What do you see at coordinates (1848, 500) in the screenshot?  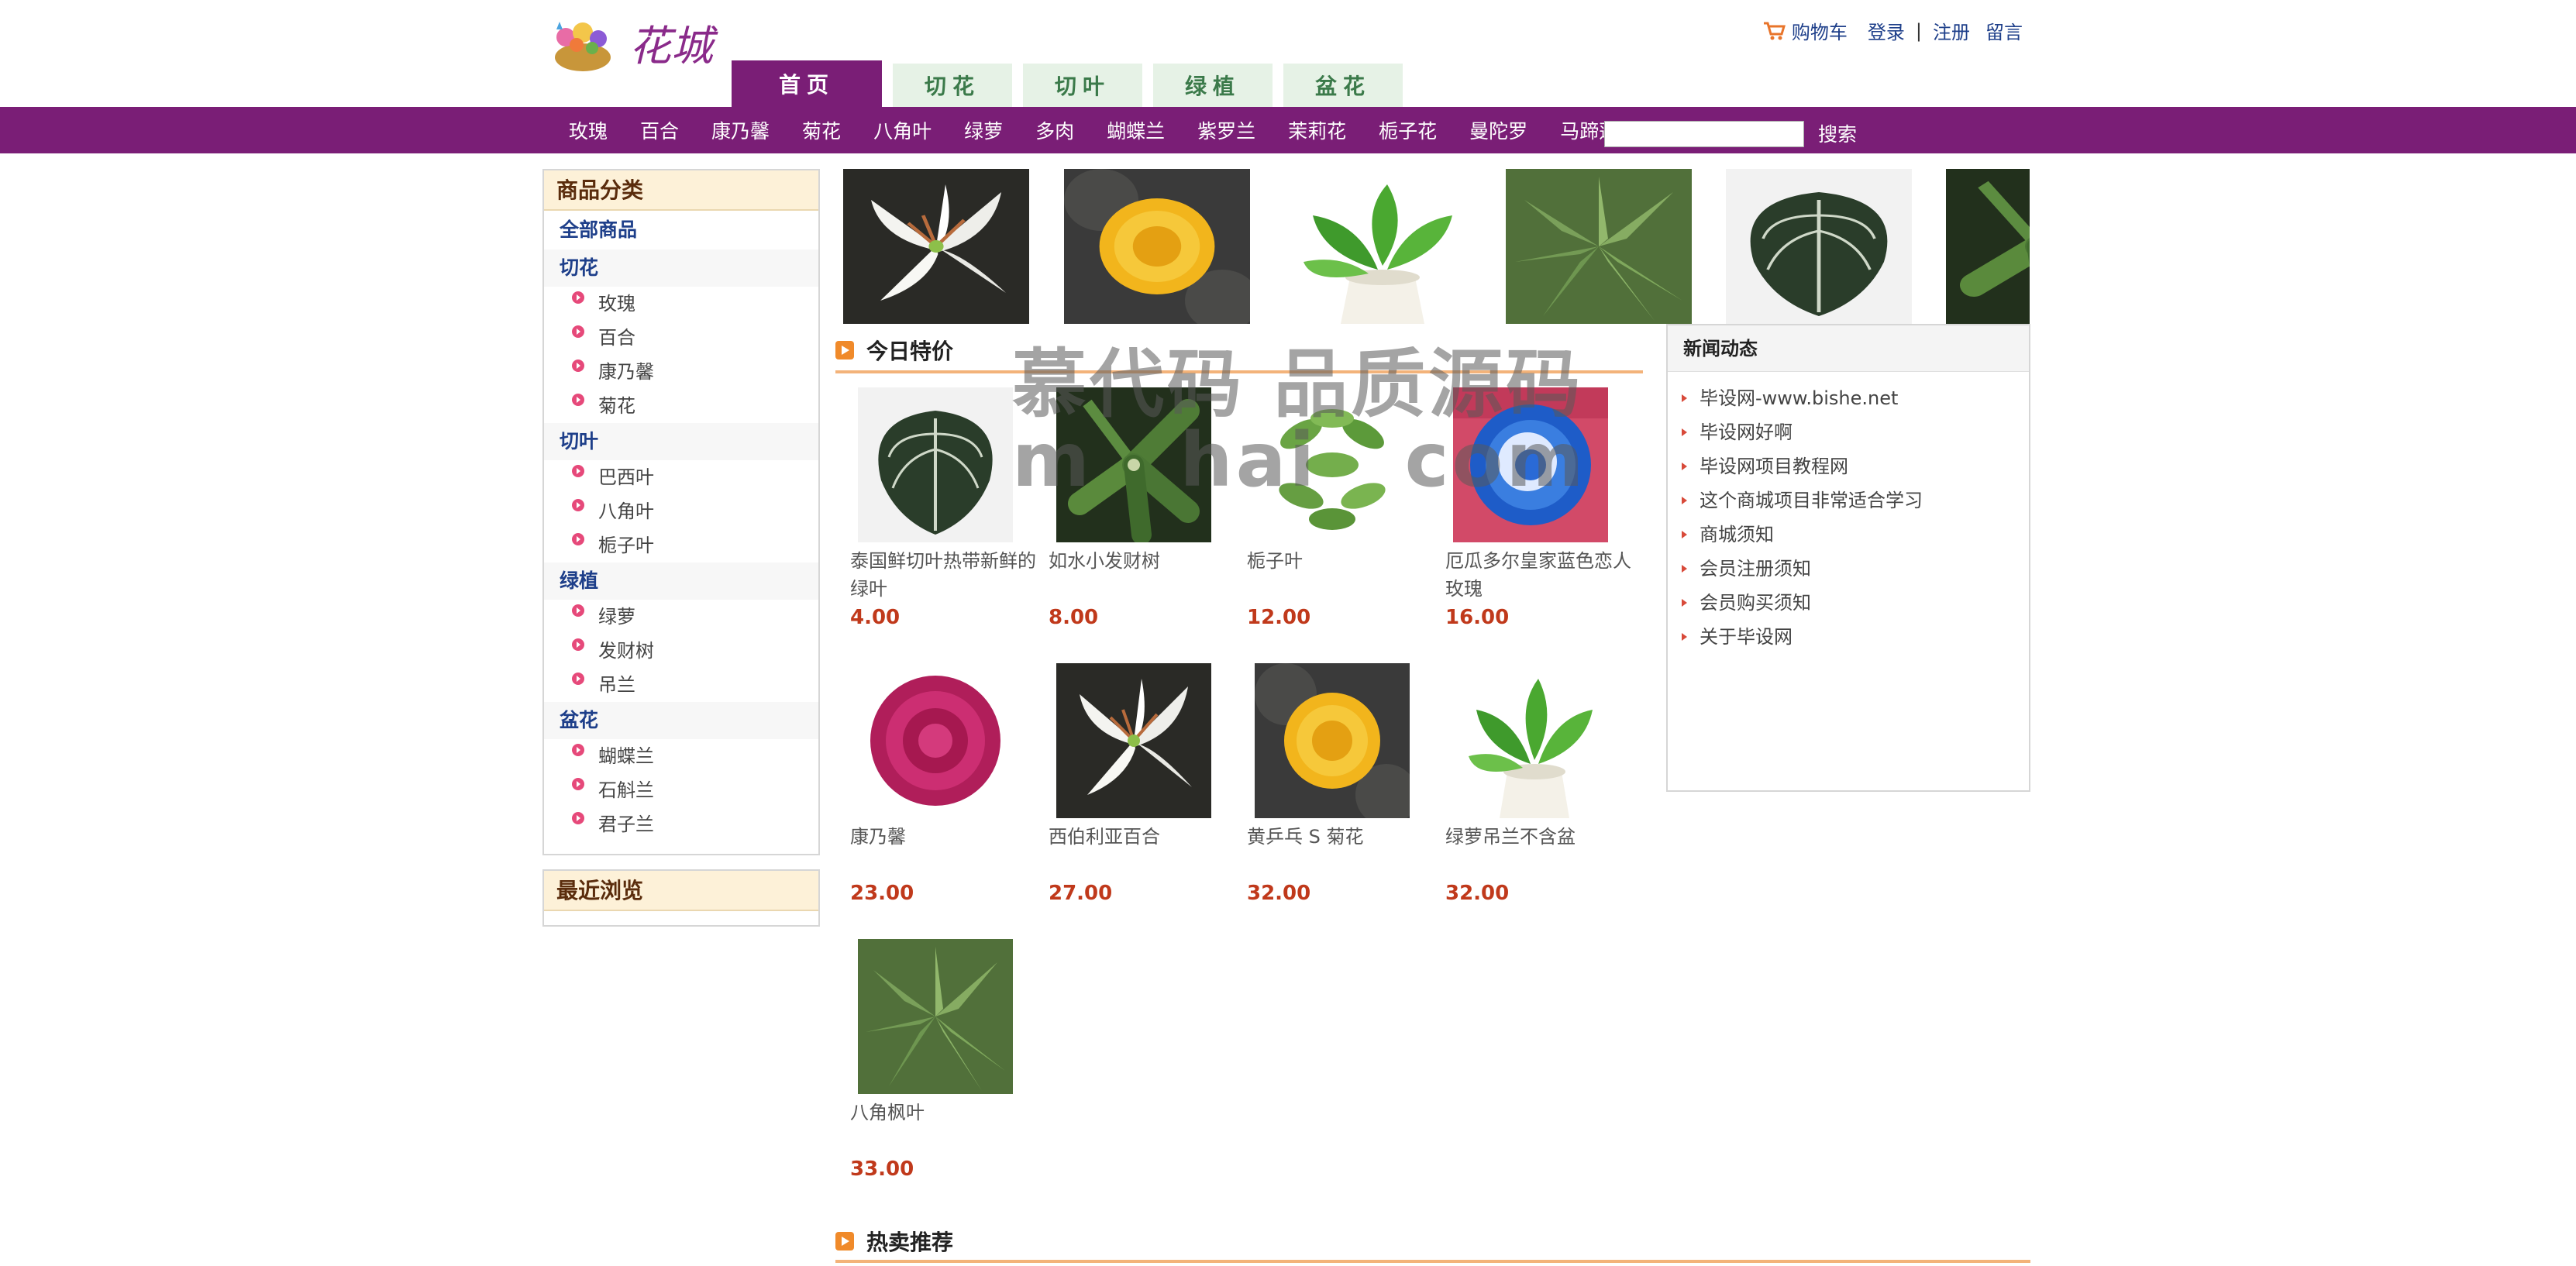 I see `news-item: 这个商城项目非常适合学习` at bounding box center [1848, 500].